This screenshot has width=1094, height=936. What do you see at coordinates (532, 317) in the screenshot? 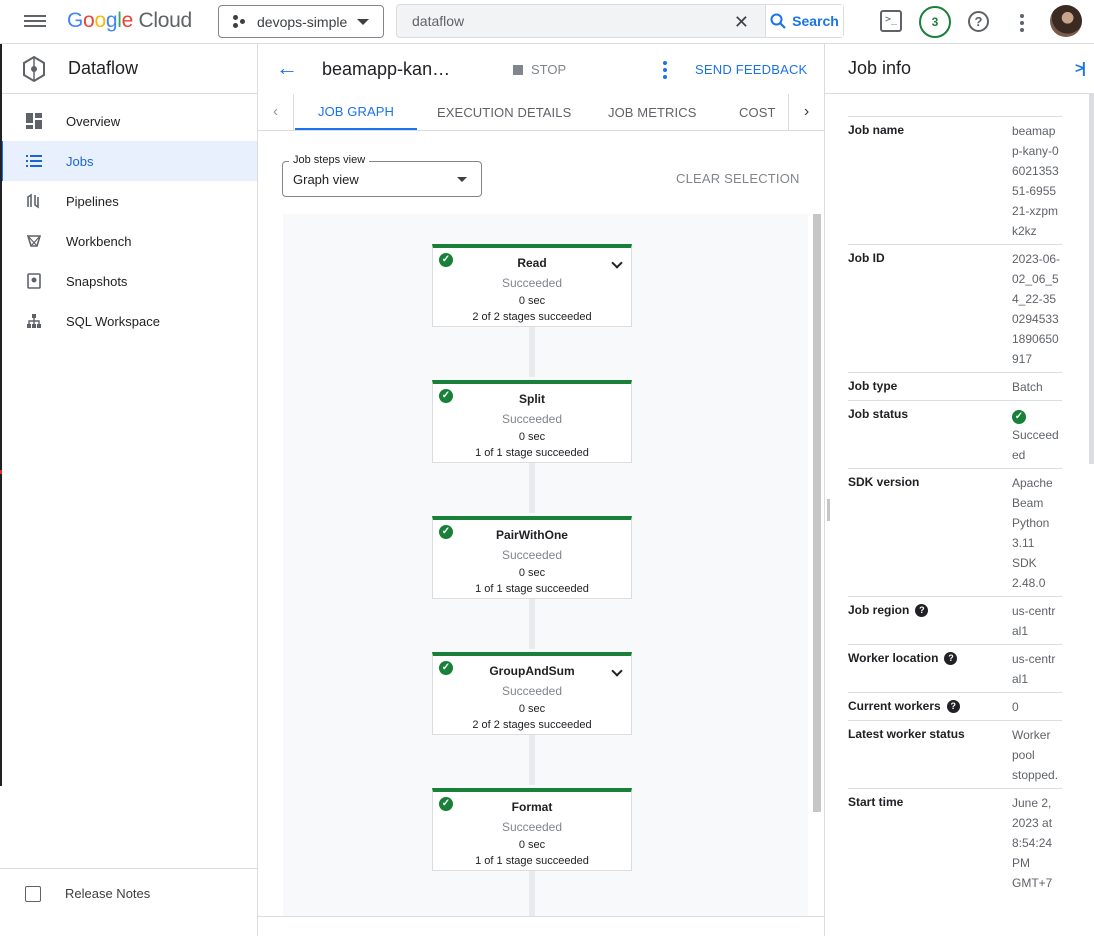
I see `node-stages: 2 of 2 stages succeeded` at bounding box center [532, 317].